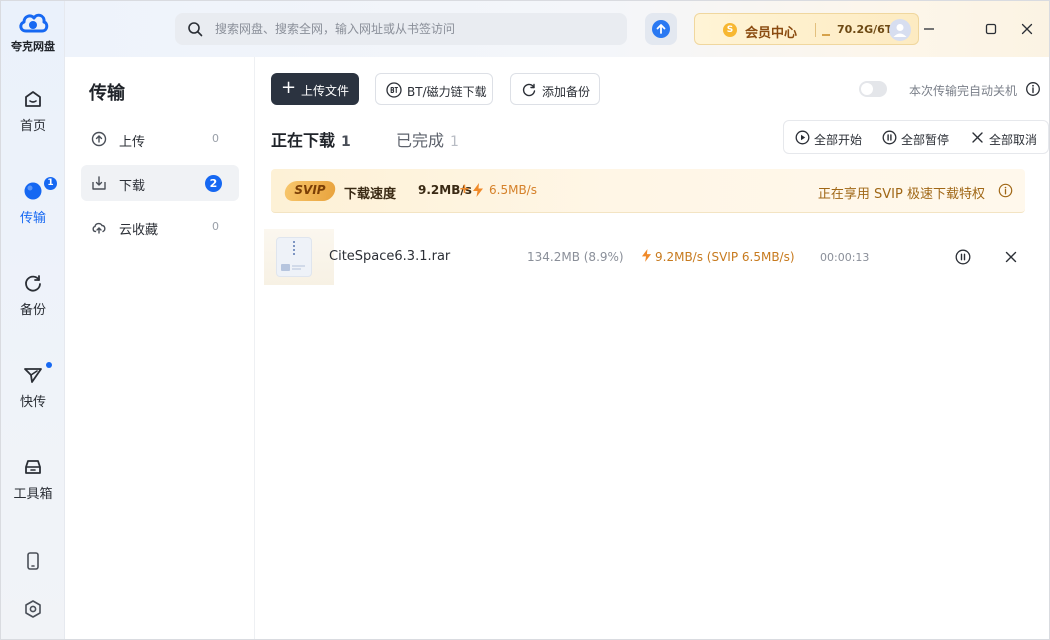 The height and width of the screenshot is (640, 1050). Describe the element at coordinates (32, 126) in the screenshot. I see `rail-label-home: 首页` at that location.